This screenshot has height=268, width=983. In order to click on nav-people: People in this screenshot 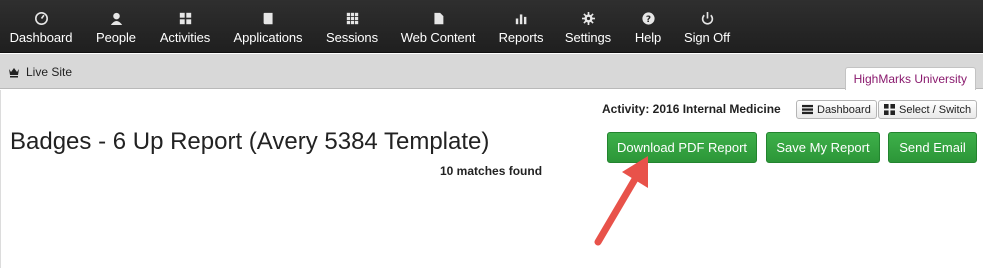, I will do `click(116, 26)`.